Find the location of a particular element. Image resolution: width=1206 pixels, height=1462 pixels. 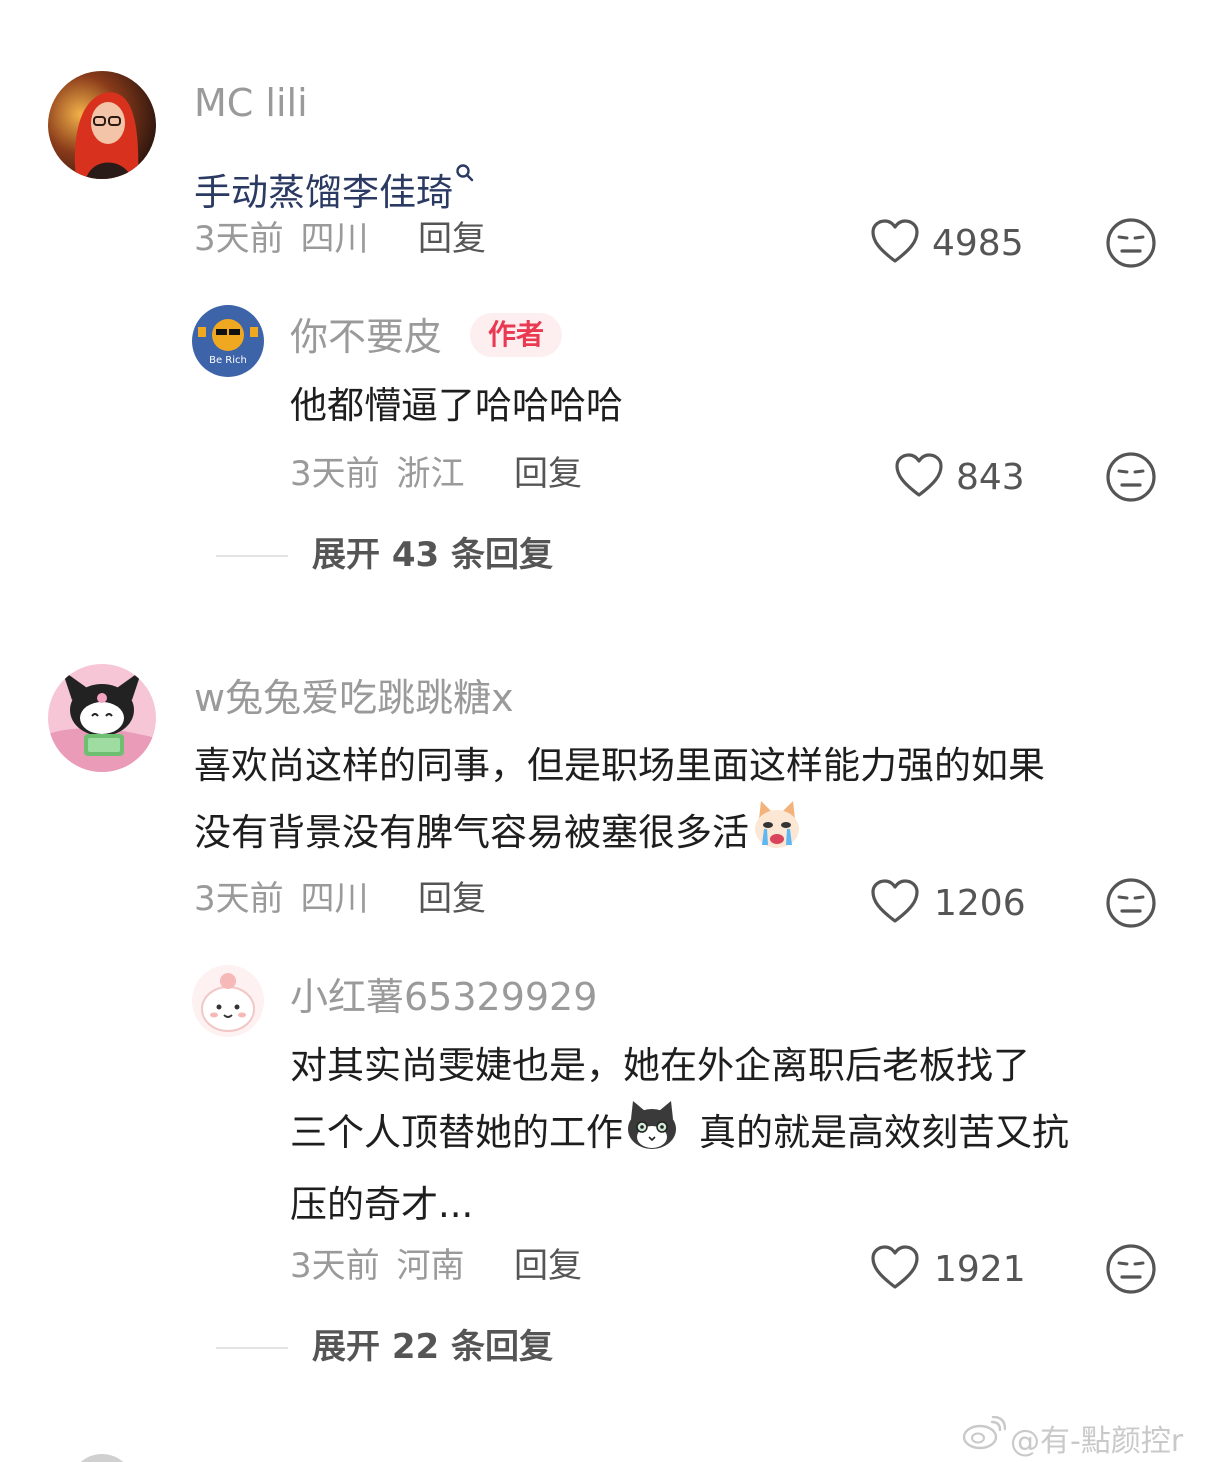

reply-meta: 3天前 河南 is located at coordinates (377, 1266).